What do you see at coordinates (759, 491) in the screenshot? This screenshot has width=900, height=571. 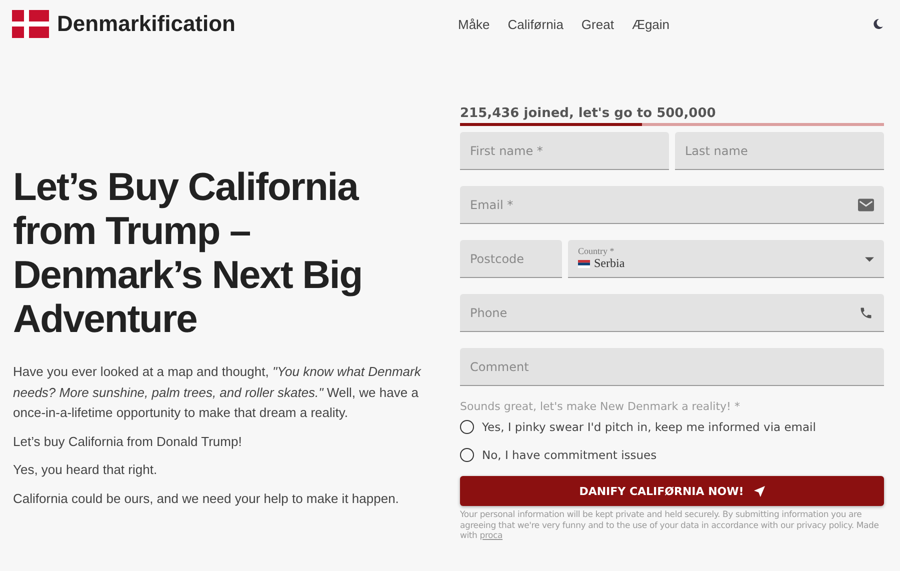 I see `send-icon` at bounding box center [759, 491].